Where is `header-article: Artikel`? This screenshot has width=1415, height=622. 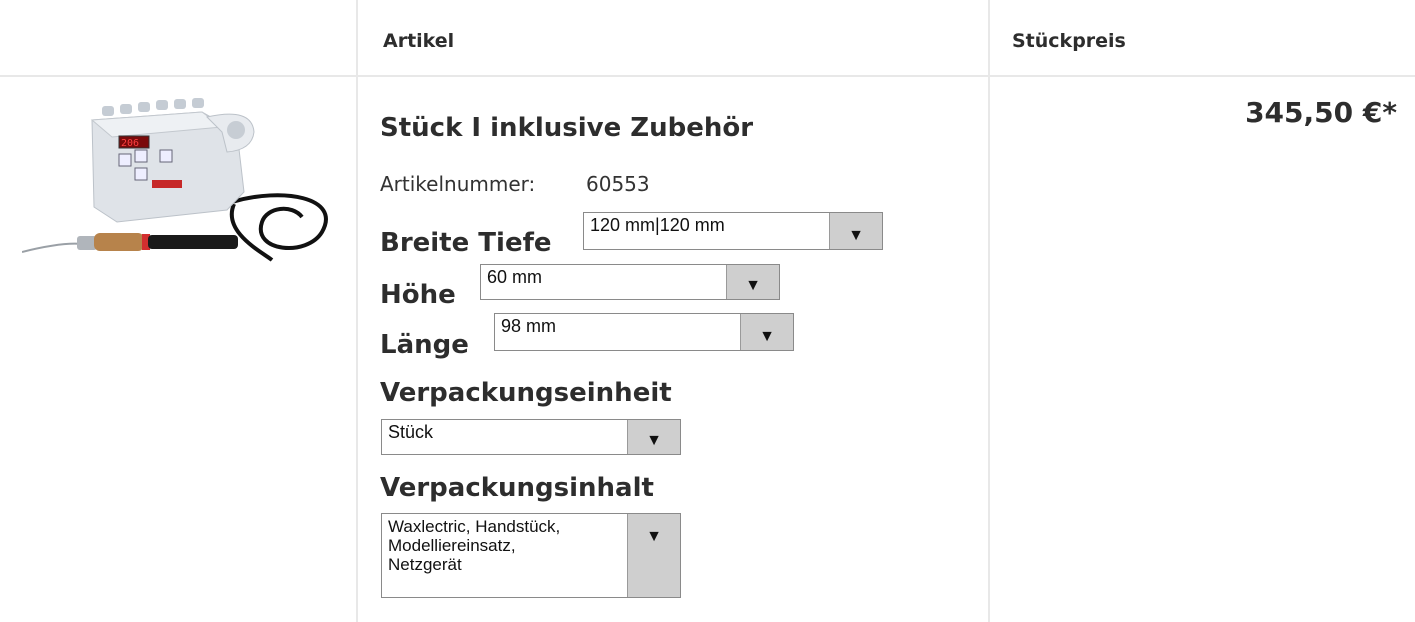
header-article: Artikel is located at coordinates (419, 41).